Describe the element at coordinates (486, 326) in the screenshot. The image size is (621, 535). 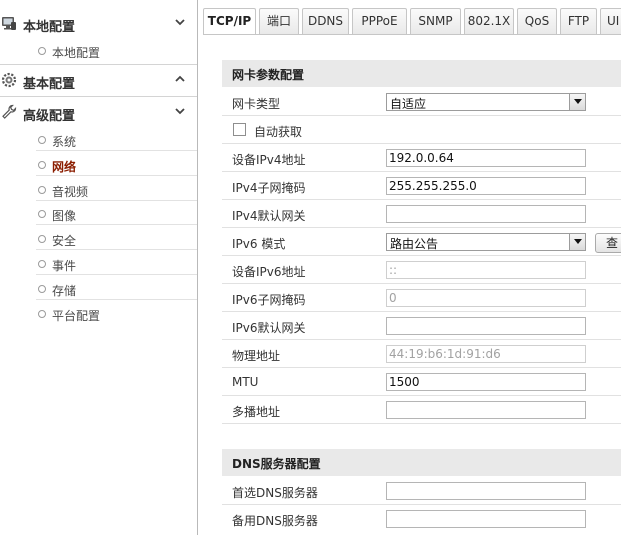
I see `ipv6-gateway-input` at that location.